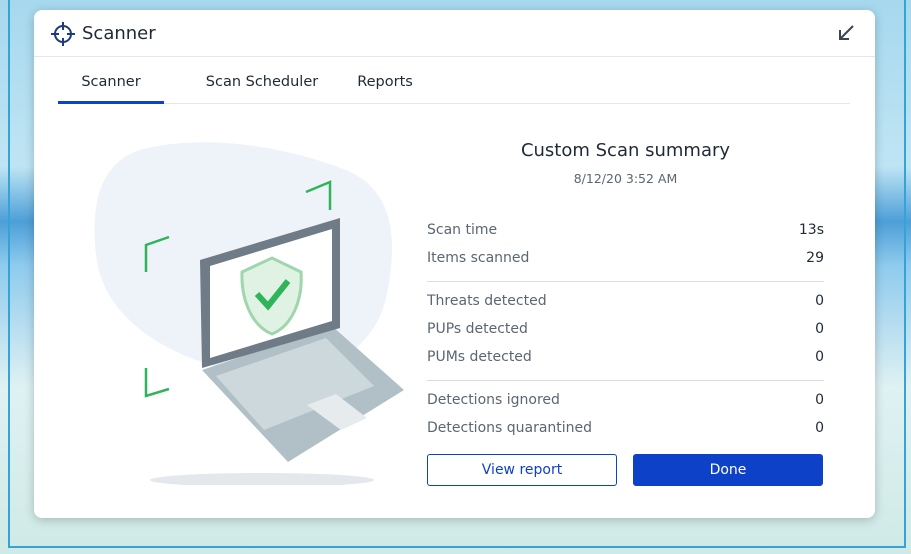 The height and width of the screenshot is (554, 911). I want to click on row-label: PUMs detected, so click(479, 357).